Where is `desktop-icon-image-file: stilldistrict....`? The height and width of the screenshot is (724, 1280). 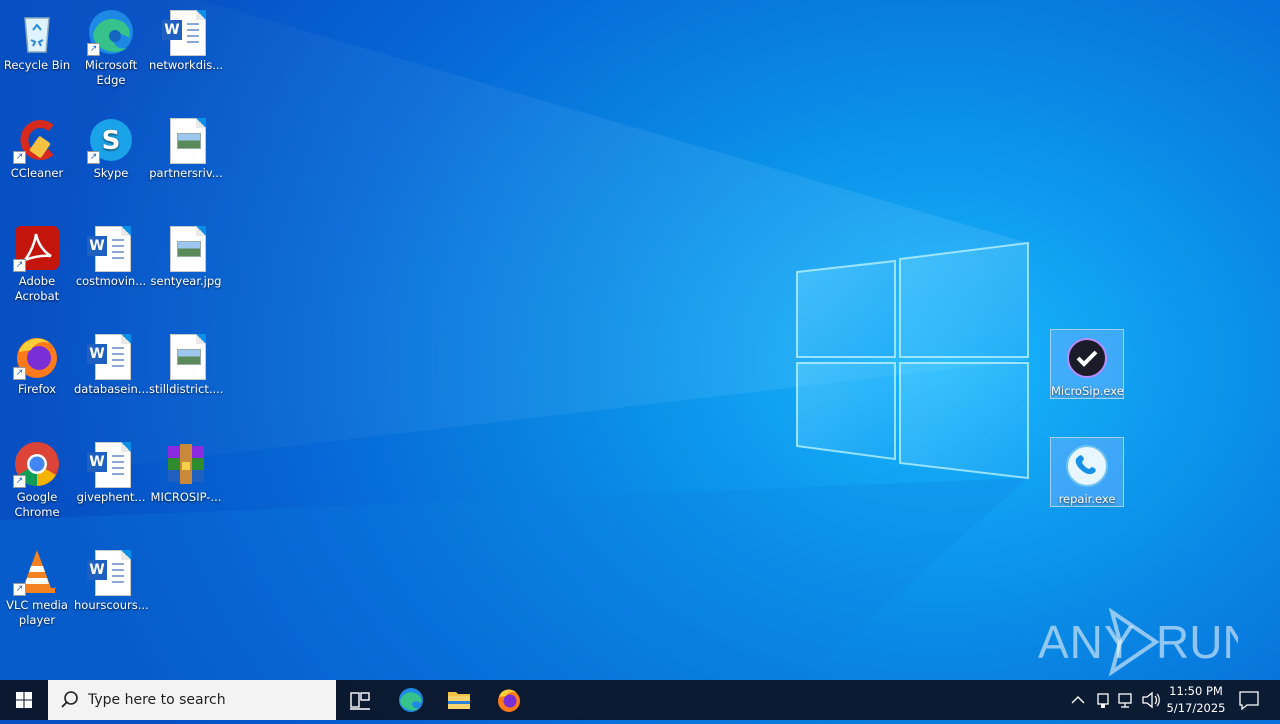
desktop-icon-image-file: stilldistrict.... is located at coordinates (186, 362).